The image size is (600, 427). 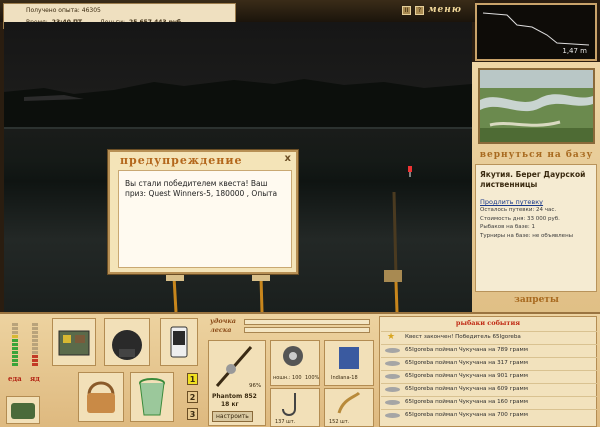 I want to click on rod-percent: 96%, so click(x=255, y=386).